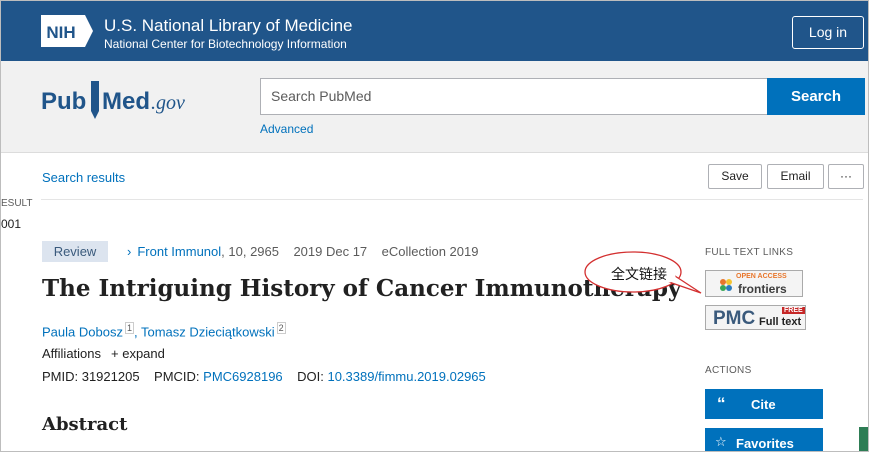 This screenshot has width=869, height=452. Describe the element at coordinates (721, 441) in the screenshot. I see `star-icon: ☆` at that location.